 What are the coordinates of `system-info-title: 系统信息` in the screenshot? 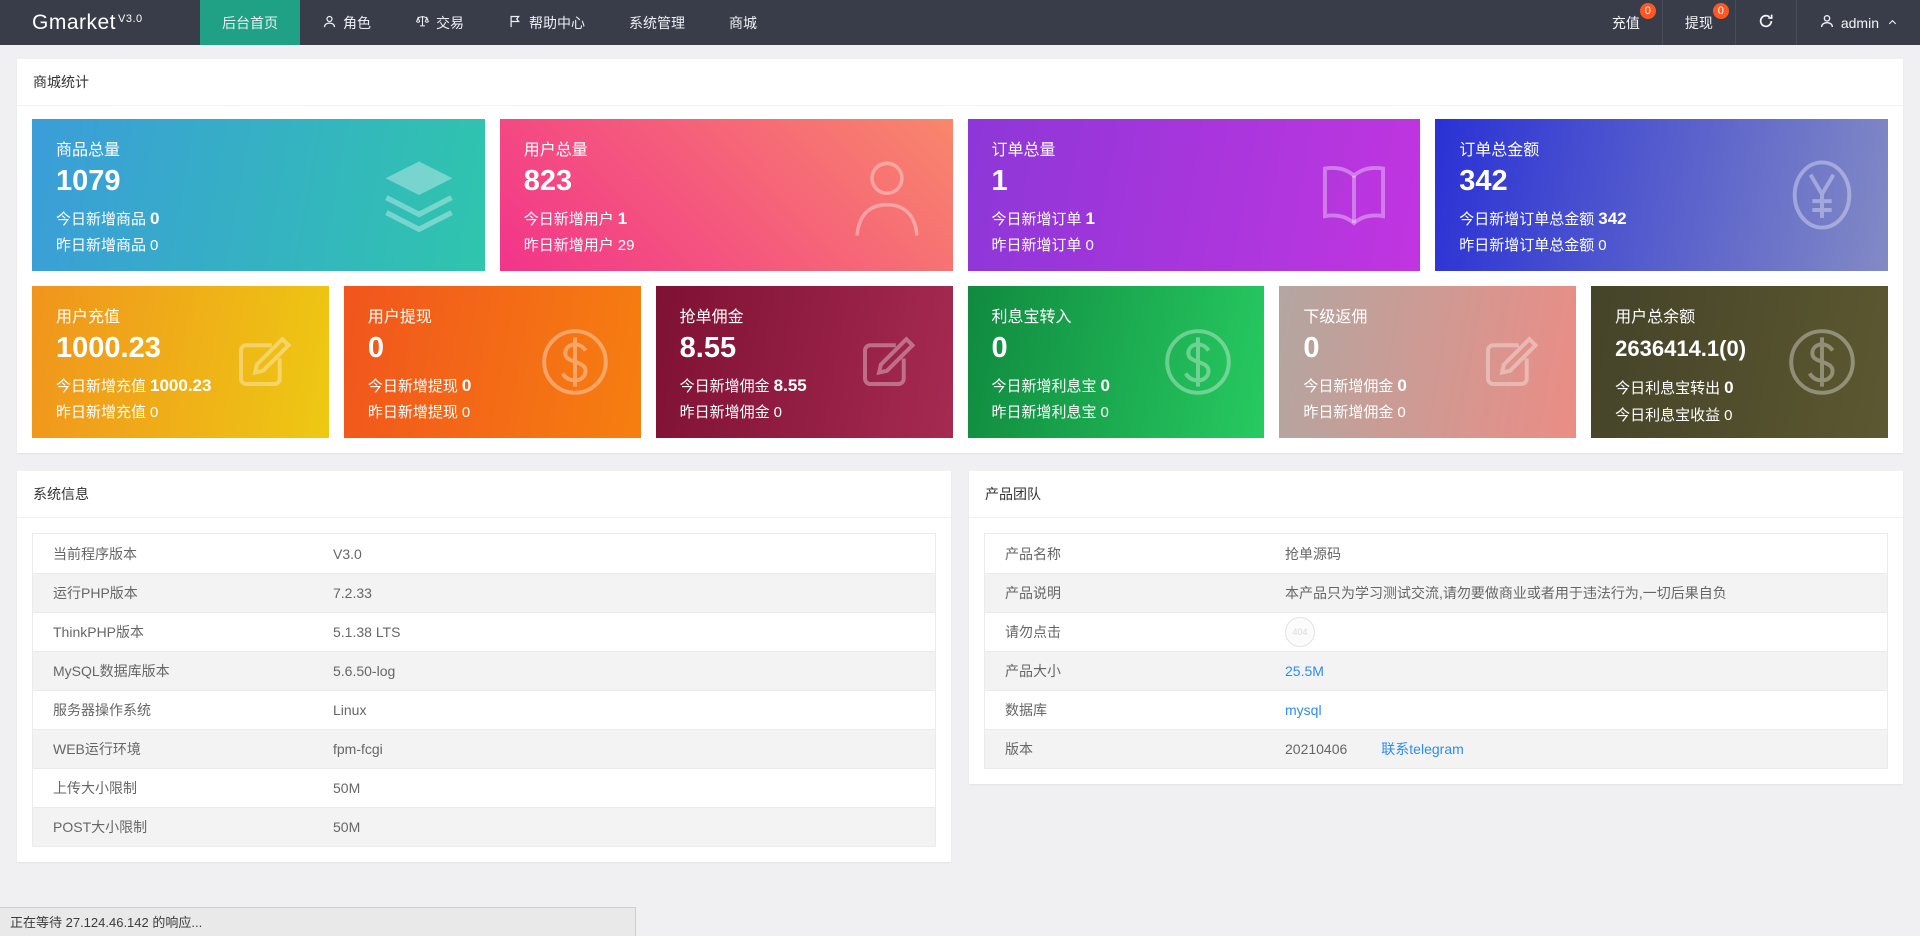 It's located at (484, 494).